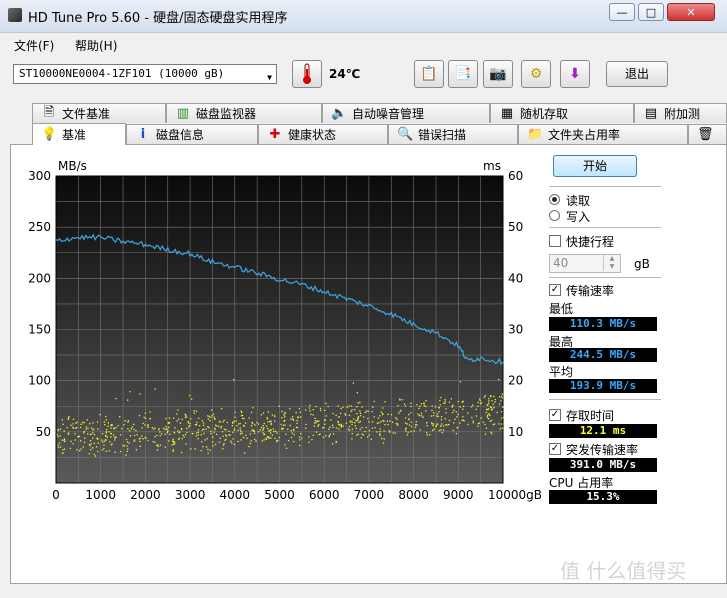 The height and width of the screenshot is (598, 727). What do you see at coordinates (585, 263) in the screenshot?
I see `short-stroke-spinner: 40 ▲ ▼` at bounding box center [585, 263].